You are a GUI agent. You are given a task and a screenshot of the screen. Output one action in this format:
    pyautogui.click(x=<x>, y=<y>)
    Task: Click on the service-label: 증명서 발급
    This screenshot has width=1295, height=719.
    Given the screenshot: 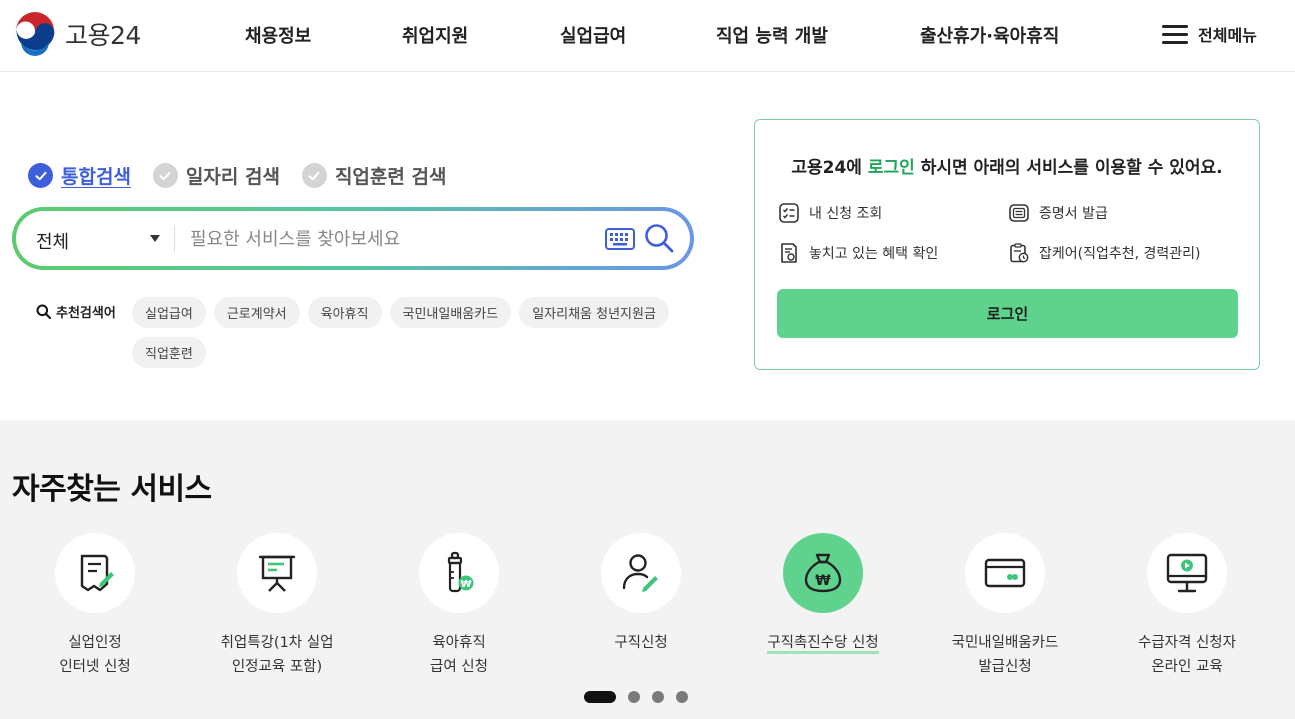 What is the action you would take?
    pyautogui.click(x=1073, y=214)
    